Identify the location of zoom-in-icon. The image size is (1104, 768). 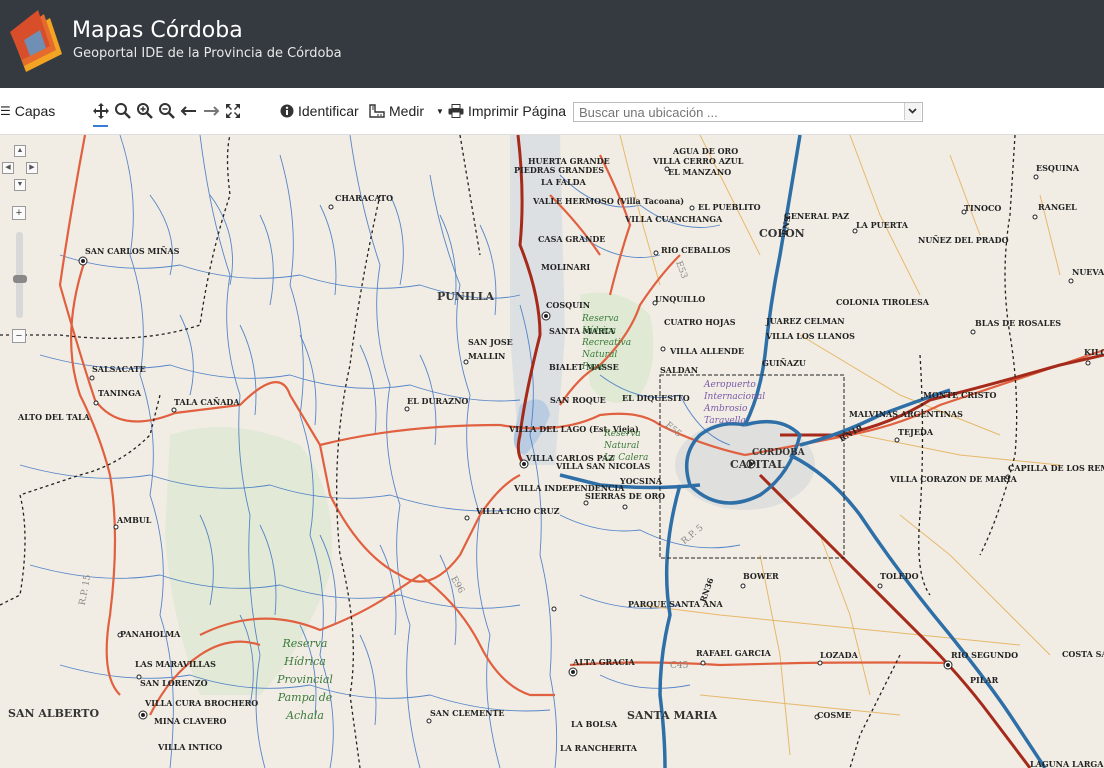
(145, 111).